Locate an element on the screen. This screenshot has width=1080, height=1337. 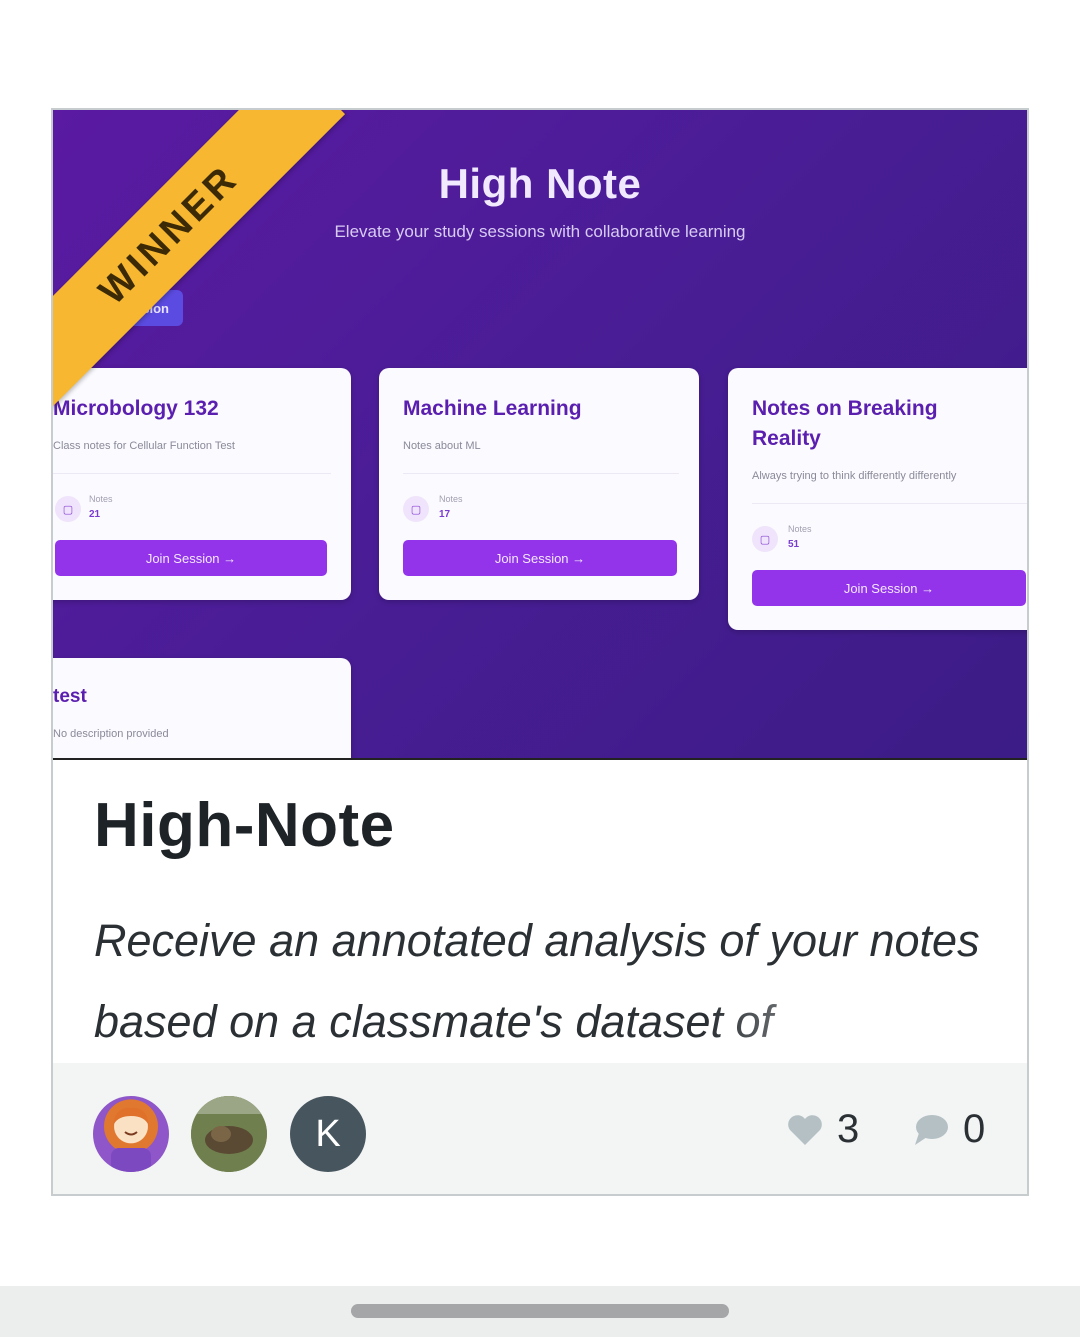
session-title: test is located at coordinates (70, 696).